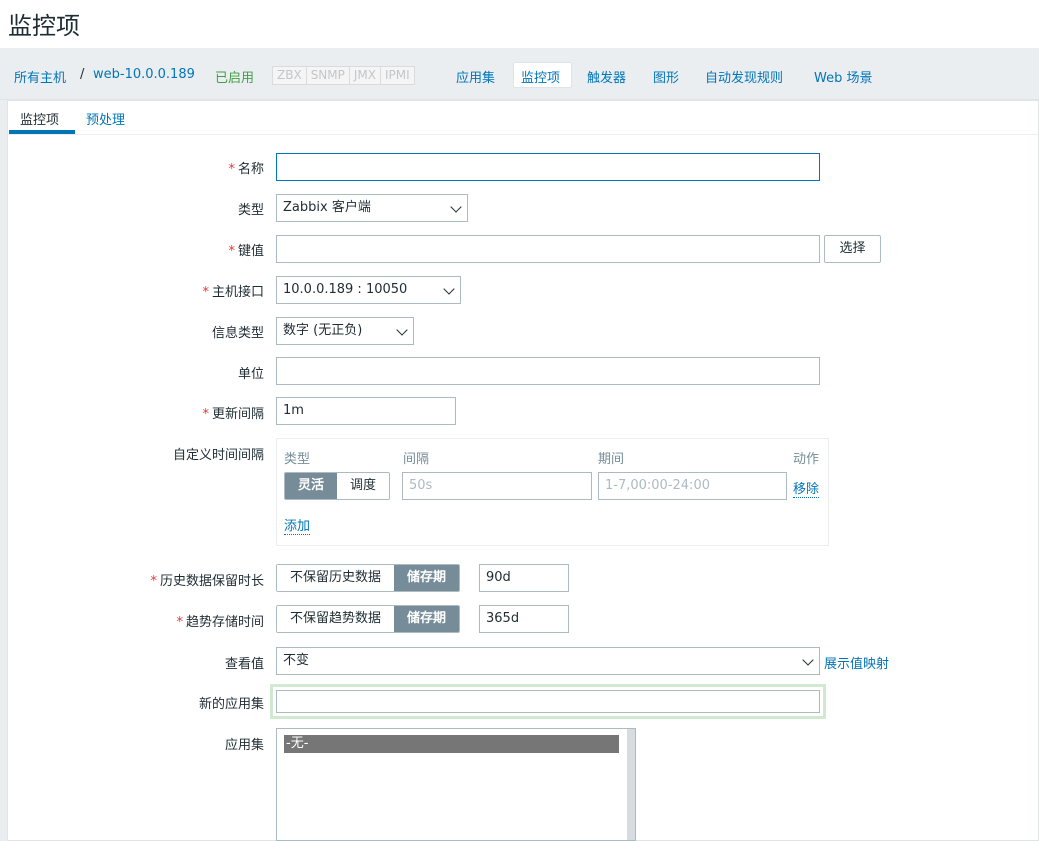 This screenshot has width=1039, height=841. Describe the element at coordinates (327, 207) in the screenshot. I see `type-select-value: Zabbix 客户端` at that location.